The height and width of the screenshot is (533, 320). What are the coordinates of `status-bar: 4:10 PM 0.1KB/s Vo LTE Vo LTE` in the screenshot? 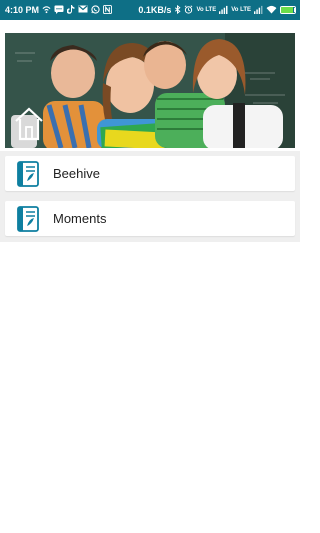 It's located at (150, 10).